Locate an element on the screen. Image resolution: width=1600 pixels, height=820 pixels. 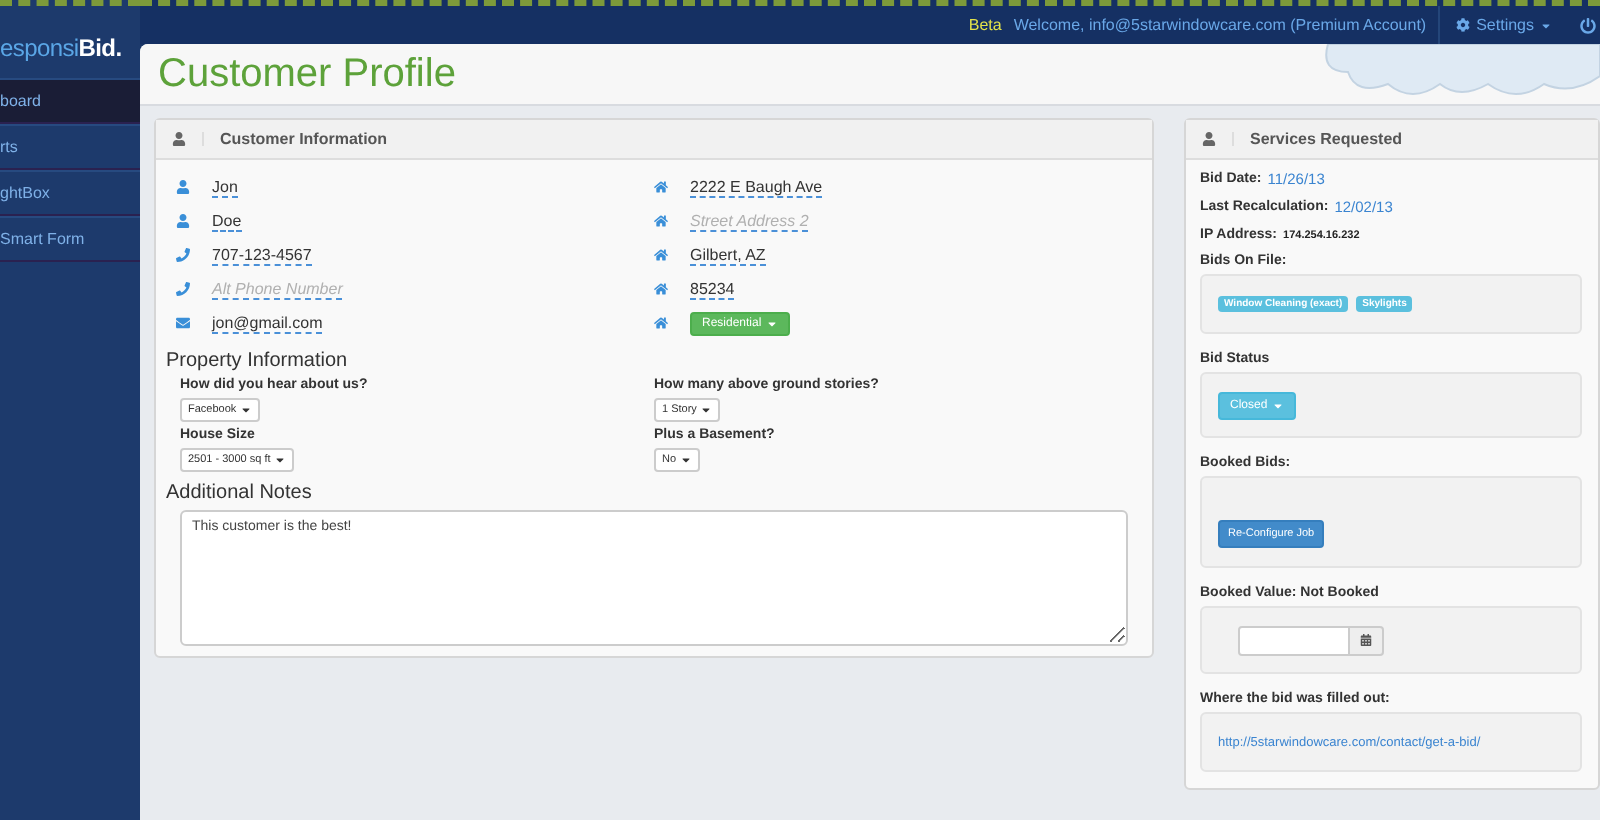
settings-icon is located at coordinates (1463, 25).